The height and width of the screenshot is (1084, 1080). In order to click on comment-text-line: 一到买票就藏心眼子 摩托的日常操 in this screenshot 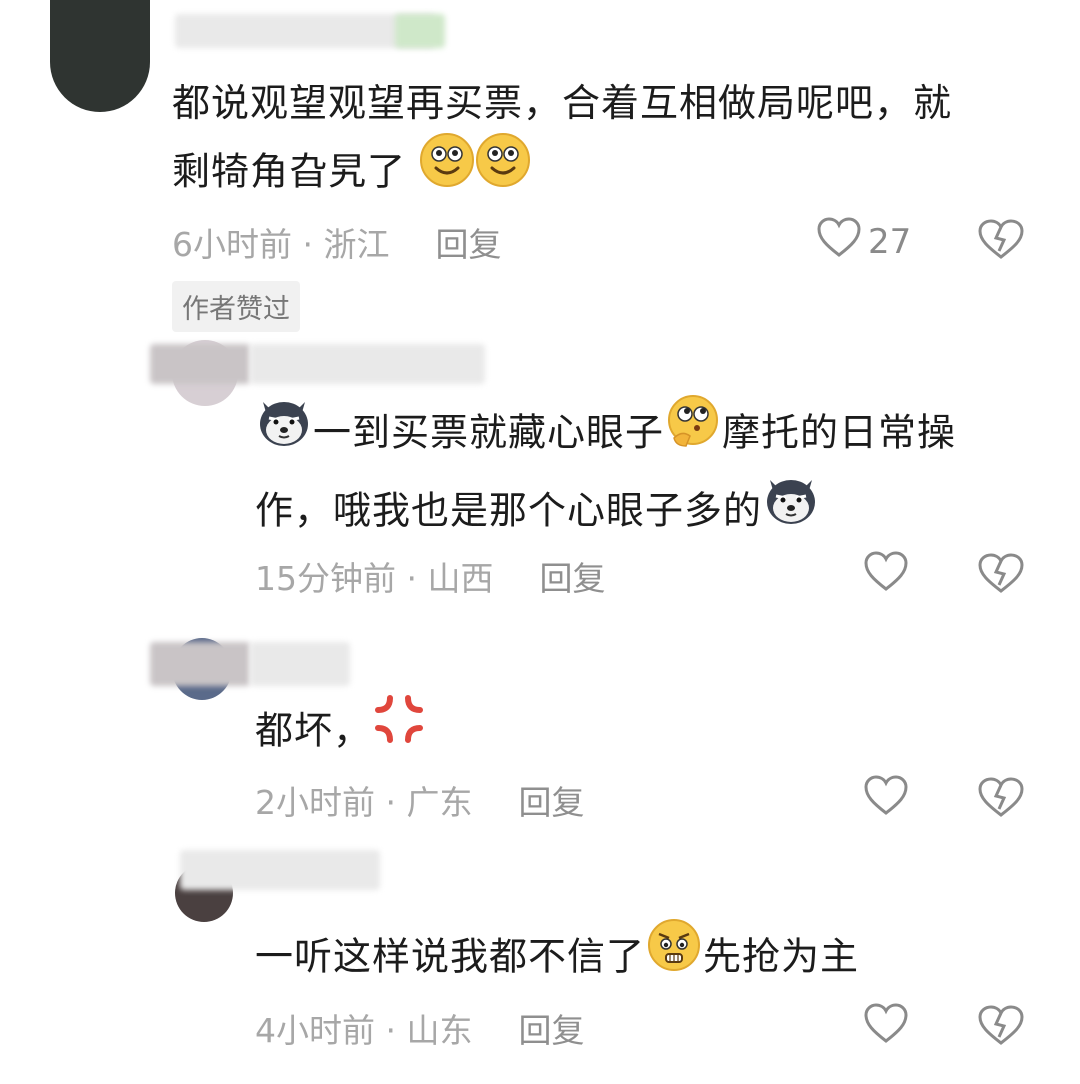, I will do `click(655, 434)`.